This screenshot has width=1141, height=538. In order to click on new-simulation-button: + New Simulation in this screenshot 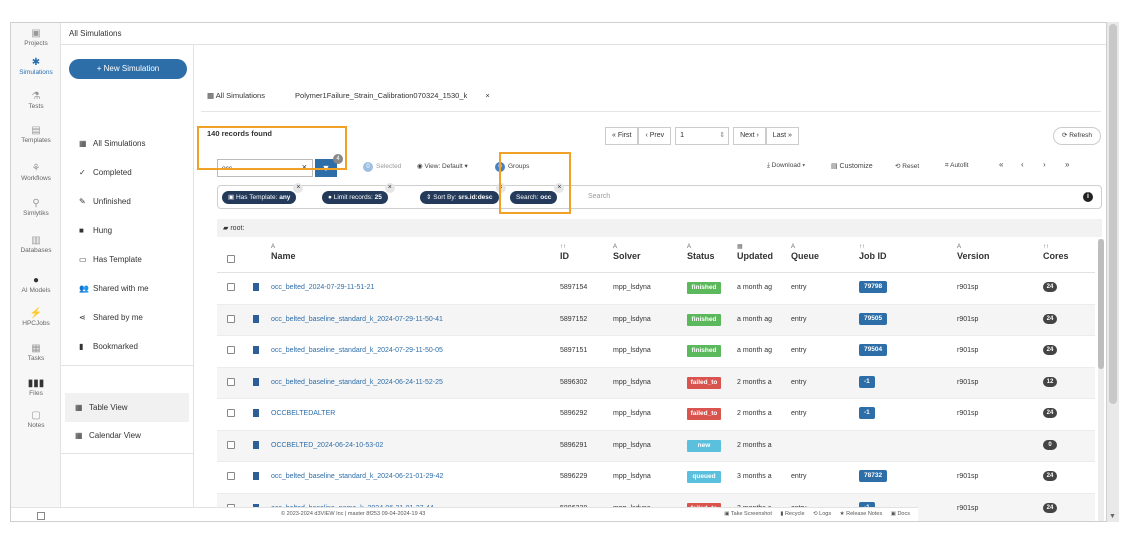, I will do `click(128, 69)`.